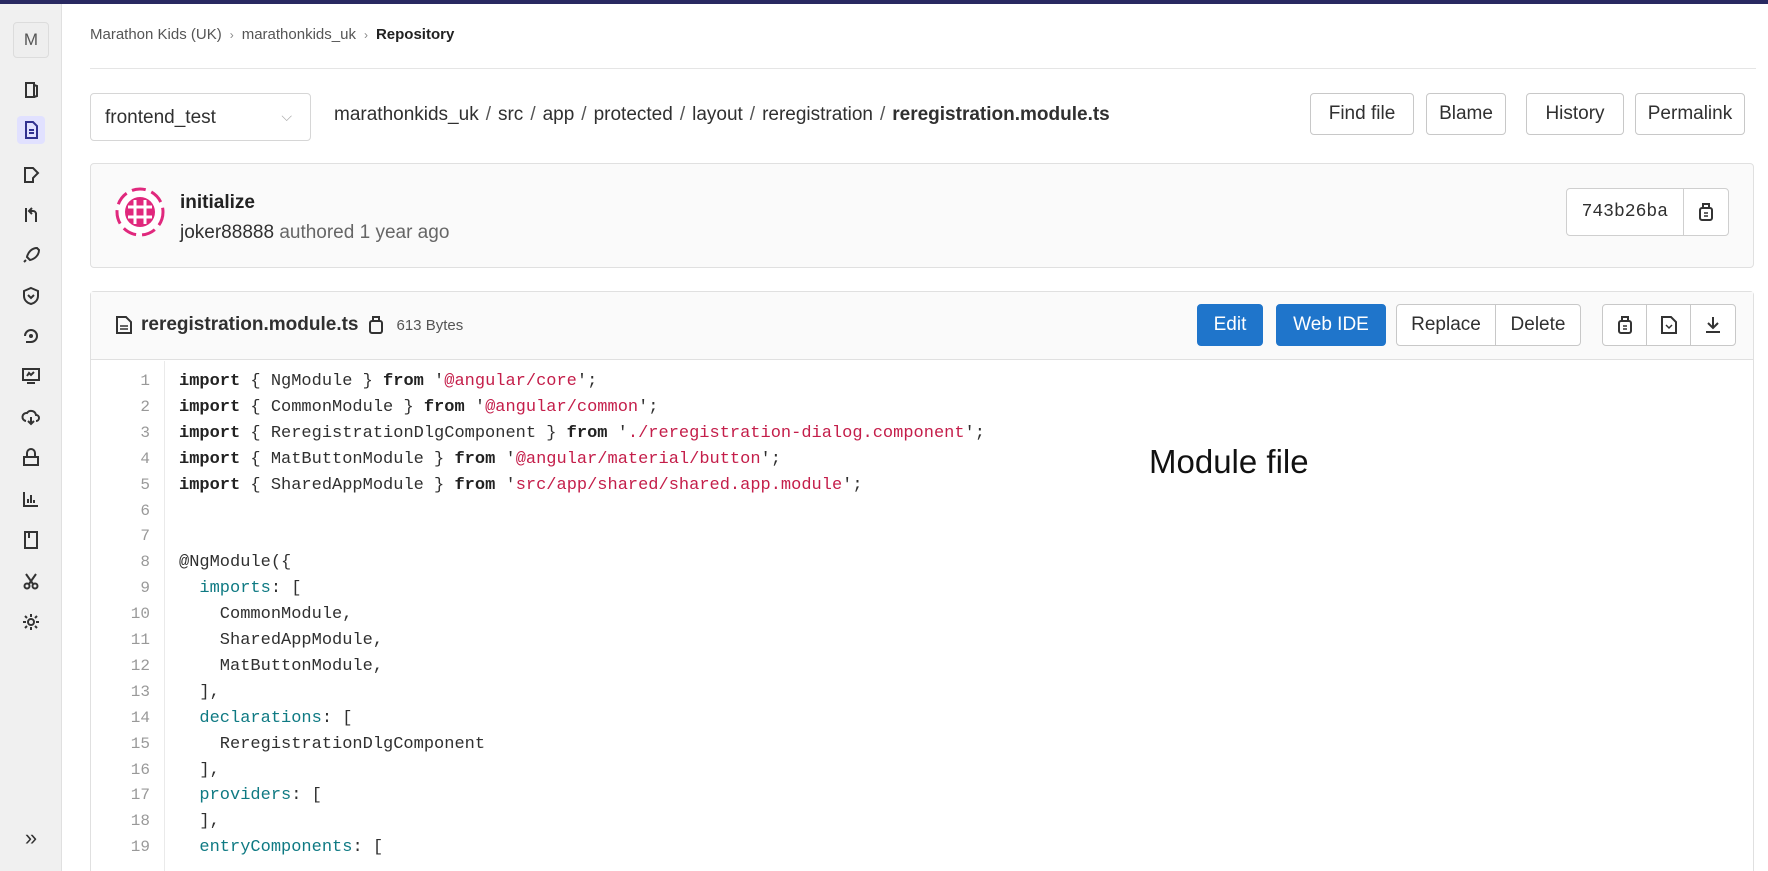  I want to click on project-overview-icon, so click(31, 90).